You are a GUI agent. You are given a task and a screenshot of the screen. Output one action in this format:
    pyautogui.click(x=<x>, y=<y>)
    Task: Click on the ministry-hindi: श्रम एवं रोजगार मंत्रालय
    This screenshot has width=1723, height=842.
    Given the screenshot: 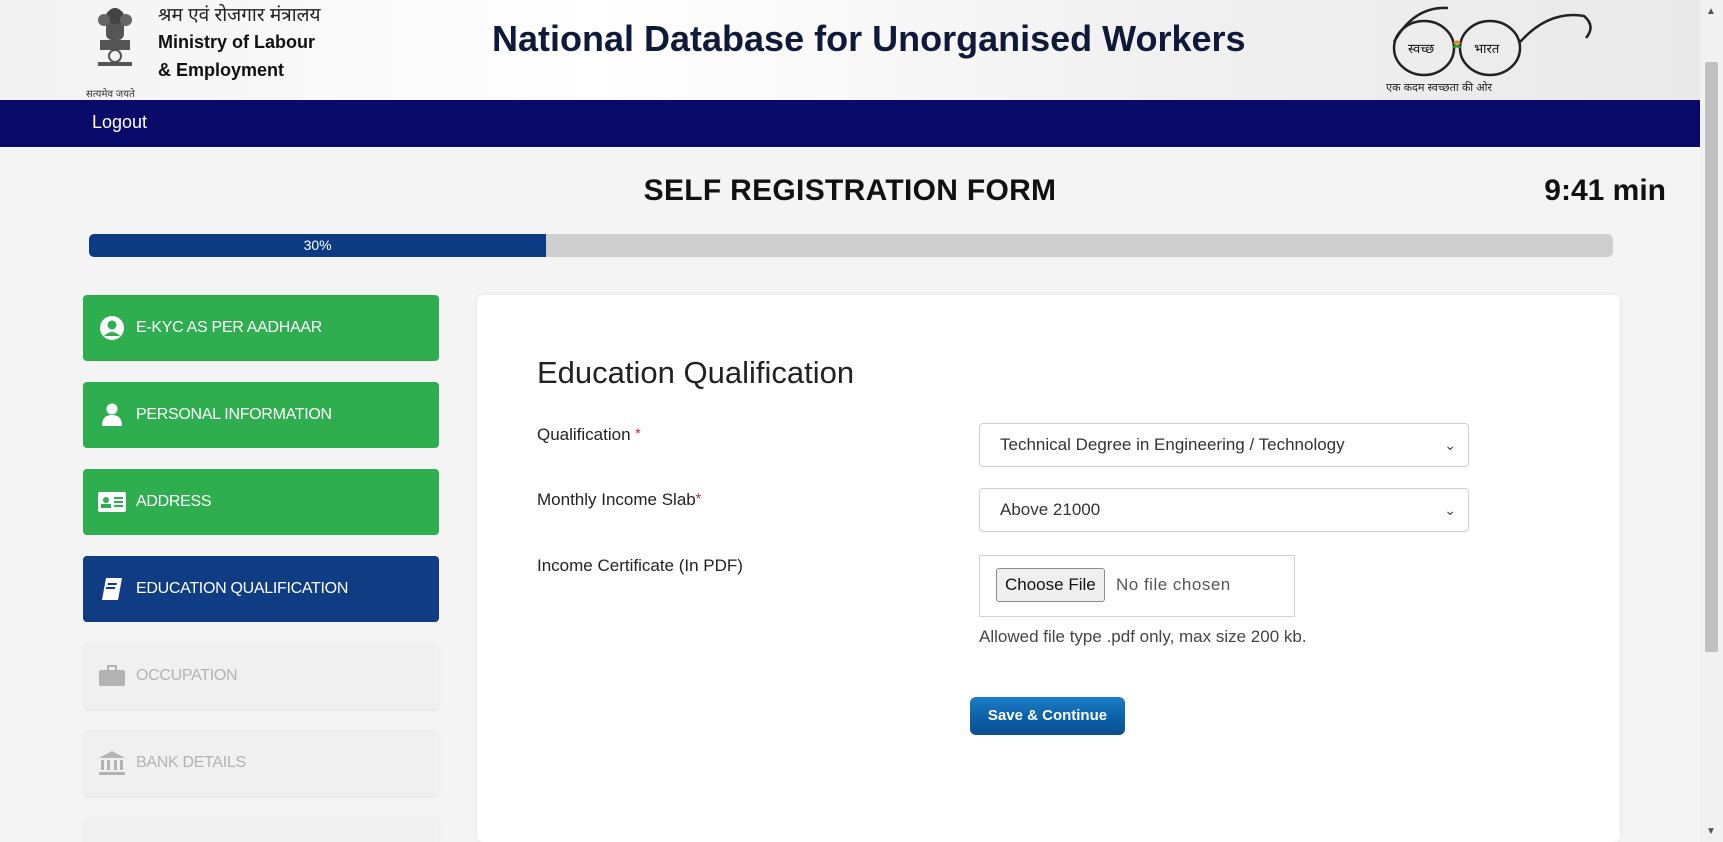 What is the action you would take?
    pyautogui.click(x=239, y=15)
    